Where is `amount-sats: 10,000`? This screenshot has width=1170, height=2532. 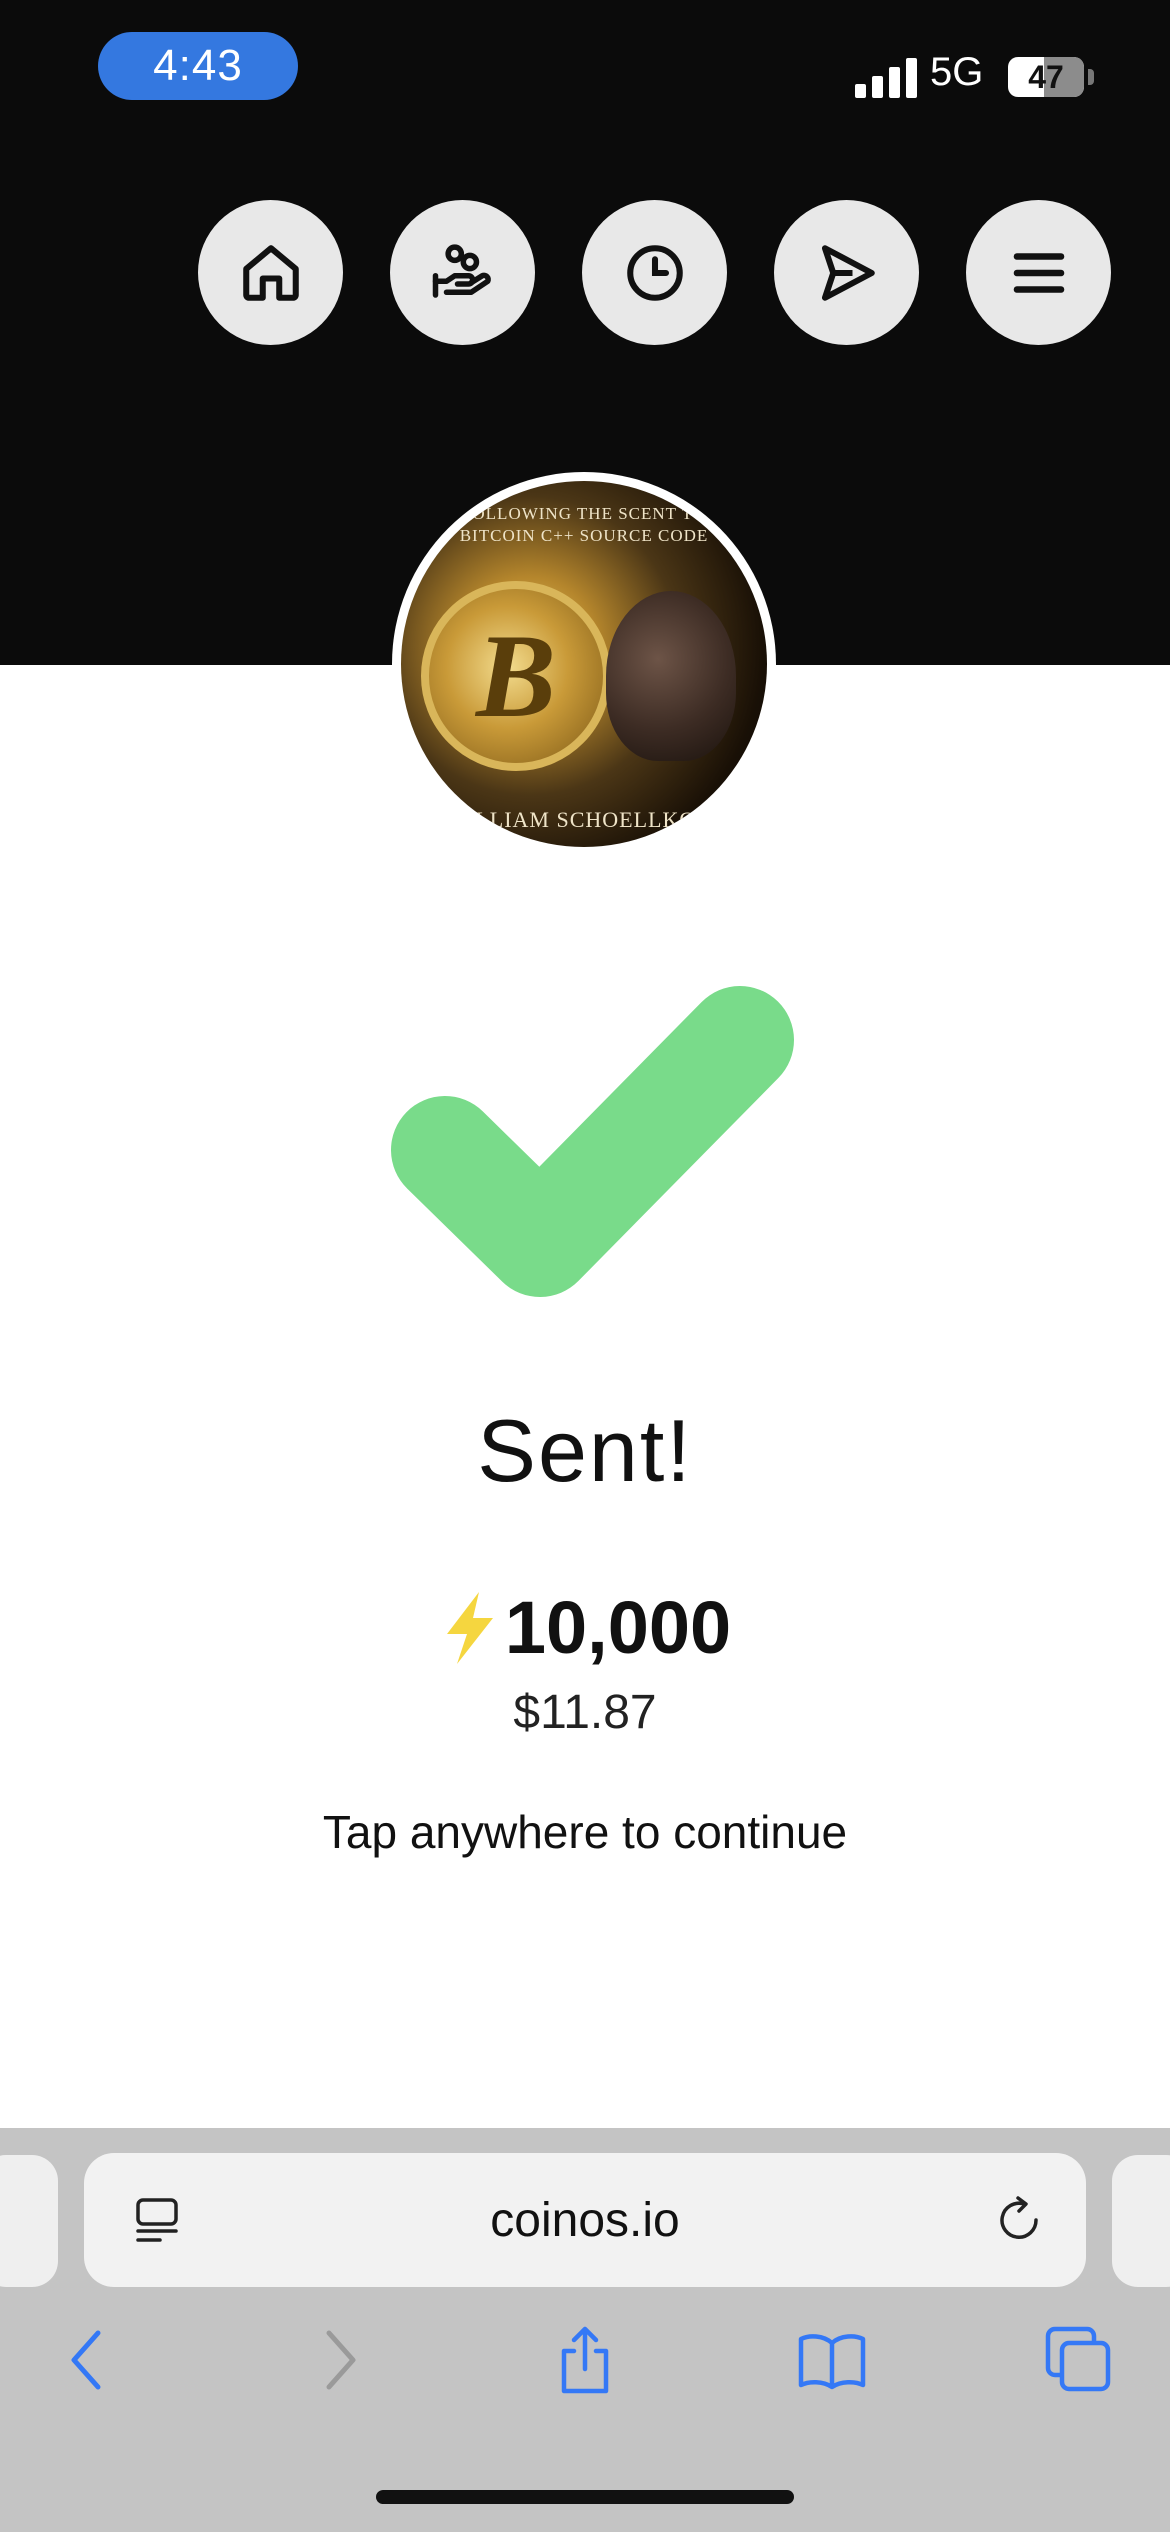
amount-sats: 10,000 is located at coordinates (618, 1627).